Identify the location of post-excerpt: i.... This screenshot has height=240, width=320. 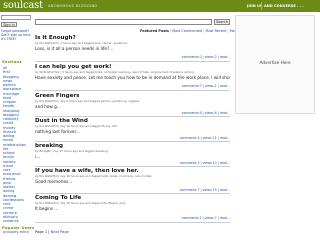
(38, 156).